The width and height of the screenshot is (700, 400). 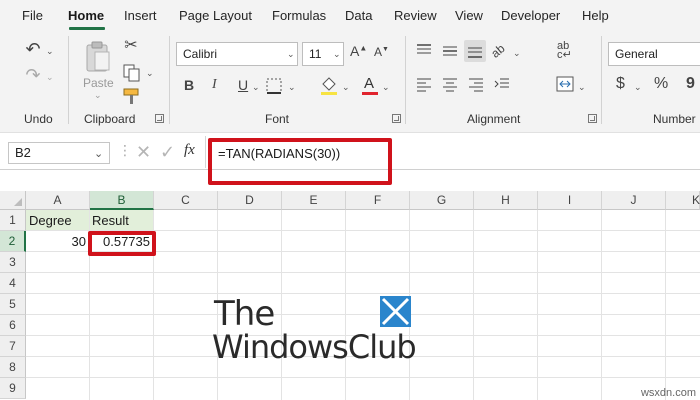 I want to click on name-box-chevron-icon: ⌄, so click(x=98, y=153).